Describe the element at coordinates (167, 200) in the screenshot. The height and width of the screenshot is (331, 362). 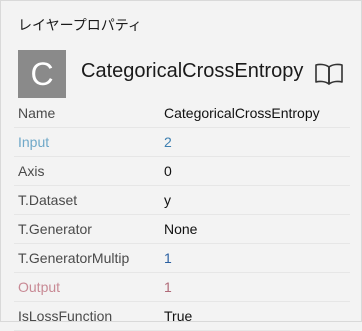
I see `property-value: y` at that location.